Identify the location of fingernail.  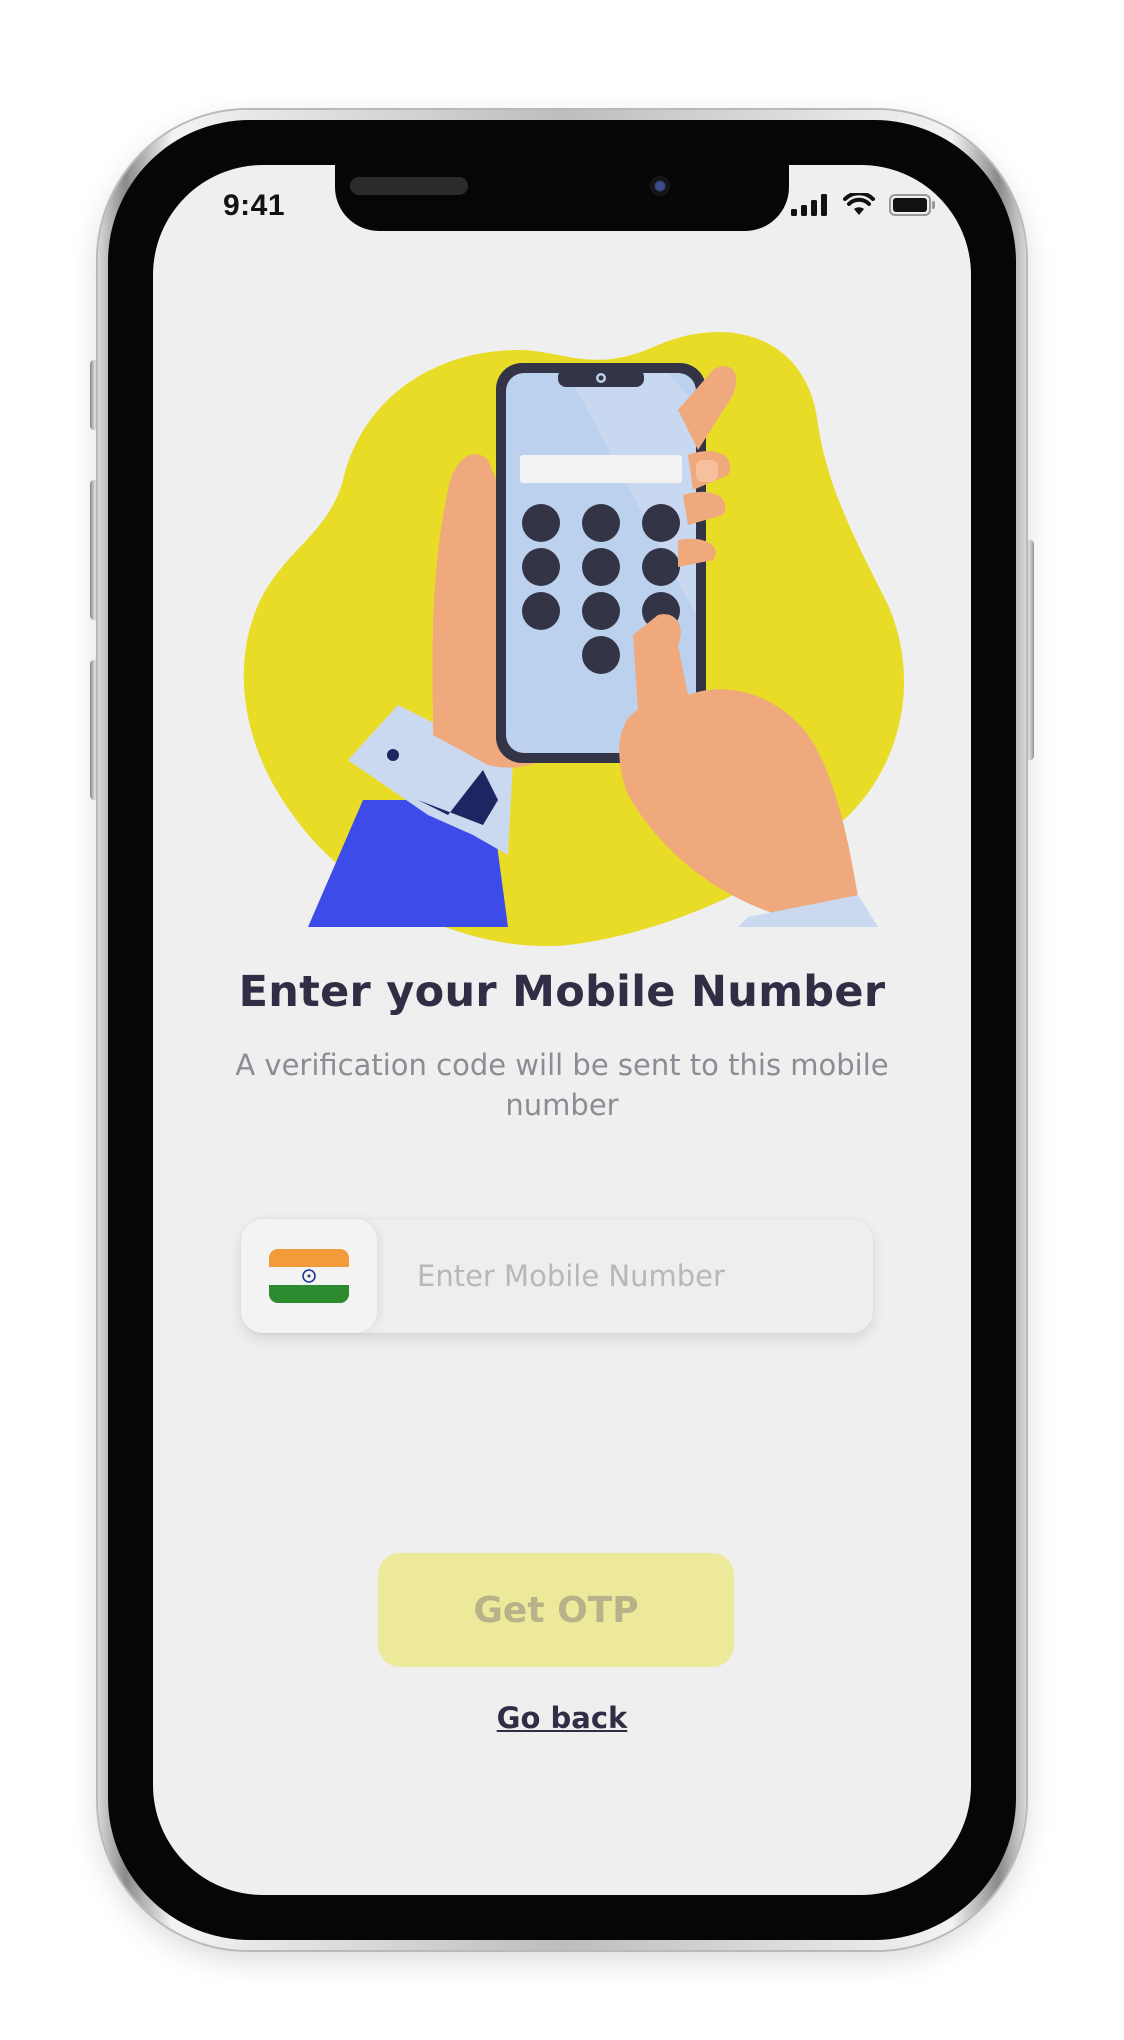
(707, 471).